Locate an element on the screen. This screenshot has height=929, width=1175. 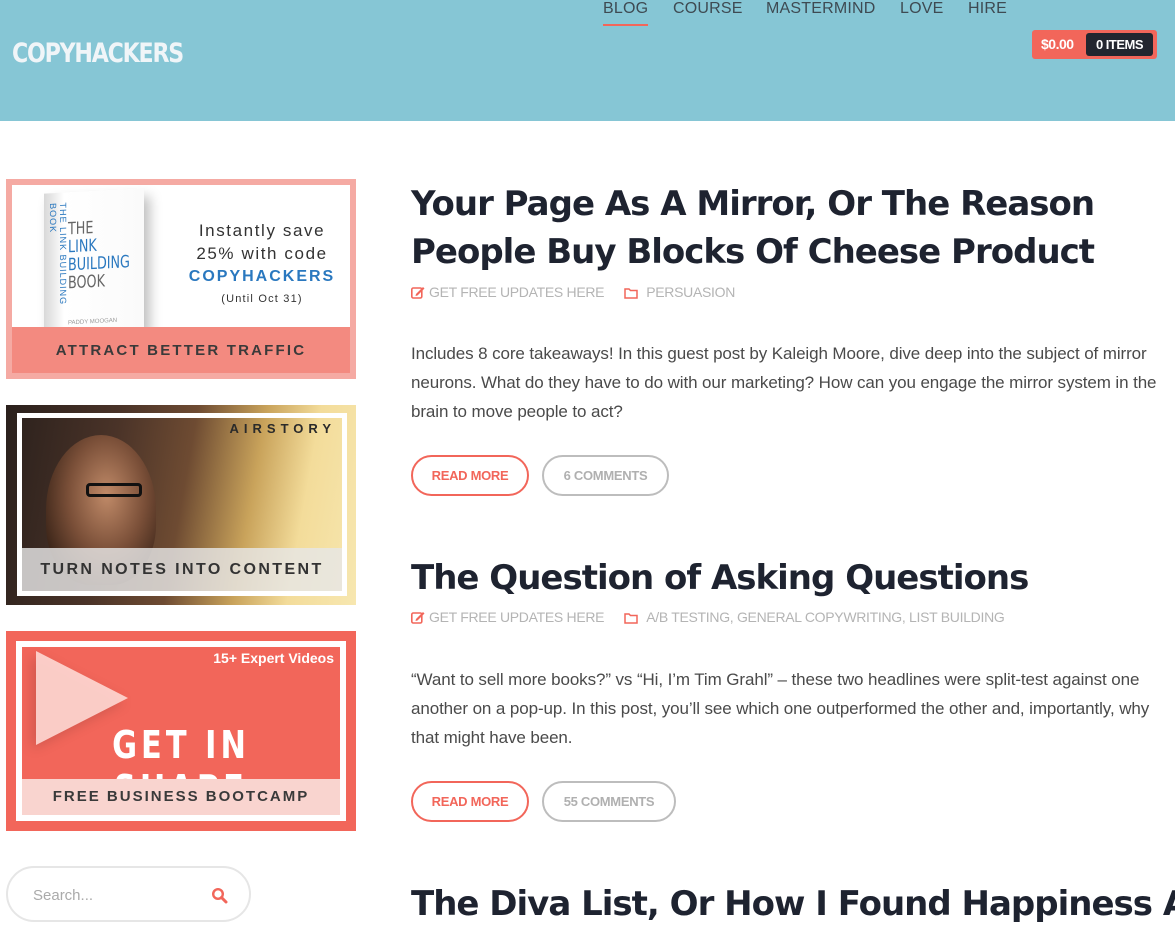
promo-expiry: (Until Oct 31) is located at coordinates (262, 299).